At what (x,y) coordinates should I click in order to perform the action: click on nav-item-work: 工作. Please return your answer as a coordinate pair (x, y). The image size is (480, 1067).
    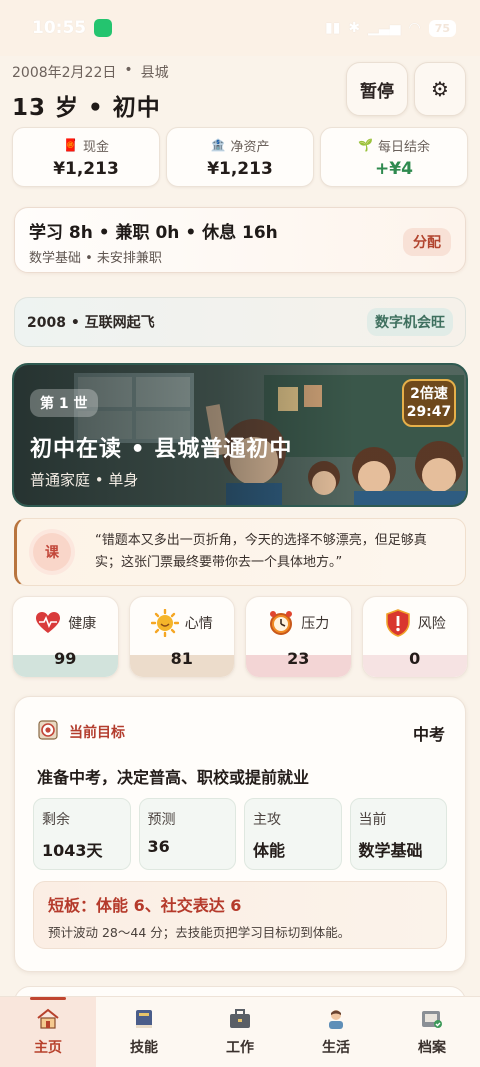
    Looking at the image, I should click on (240, 1032).